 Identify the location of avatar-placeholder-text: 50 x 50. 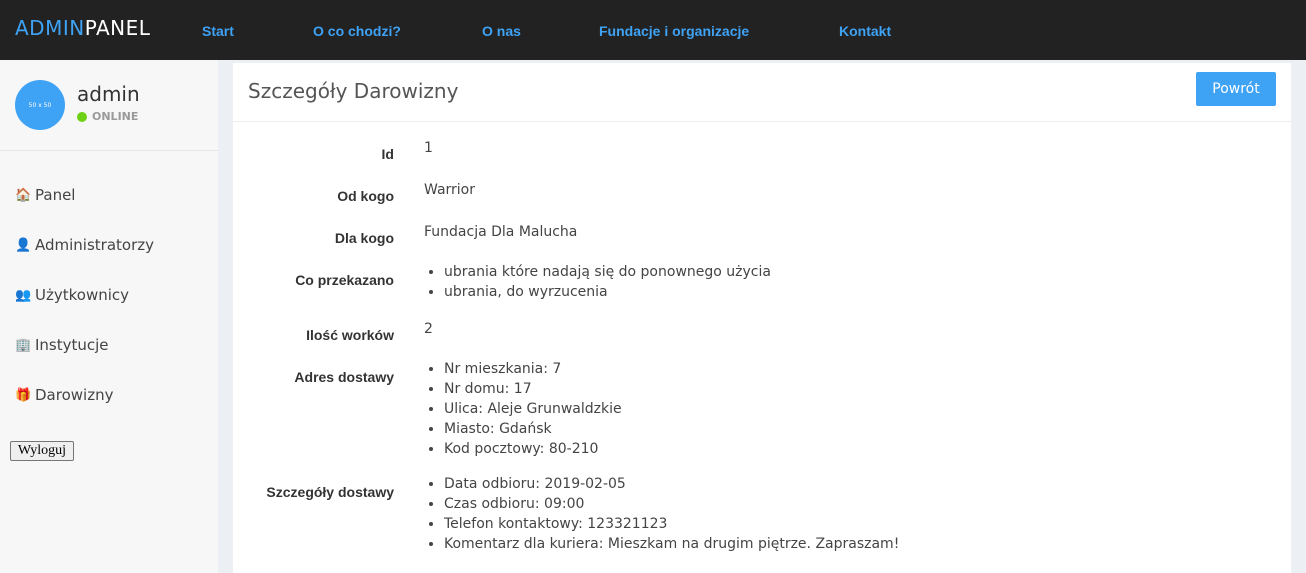
(40, 105).